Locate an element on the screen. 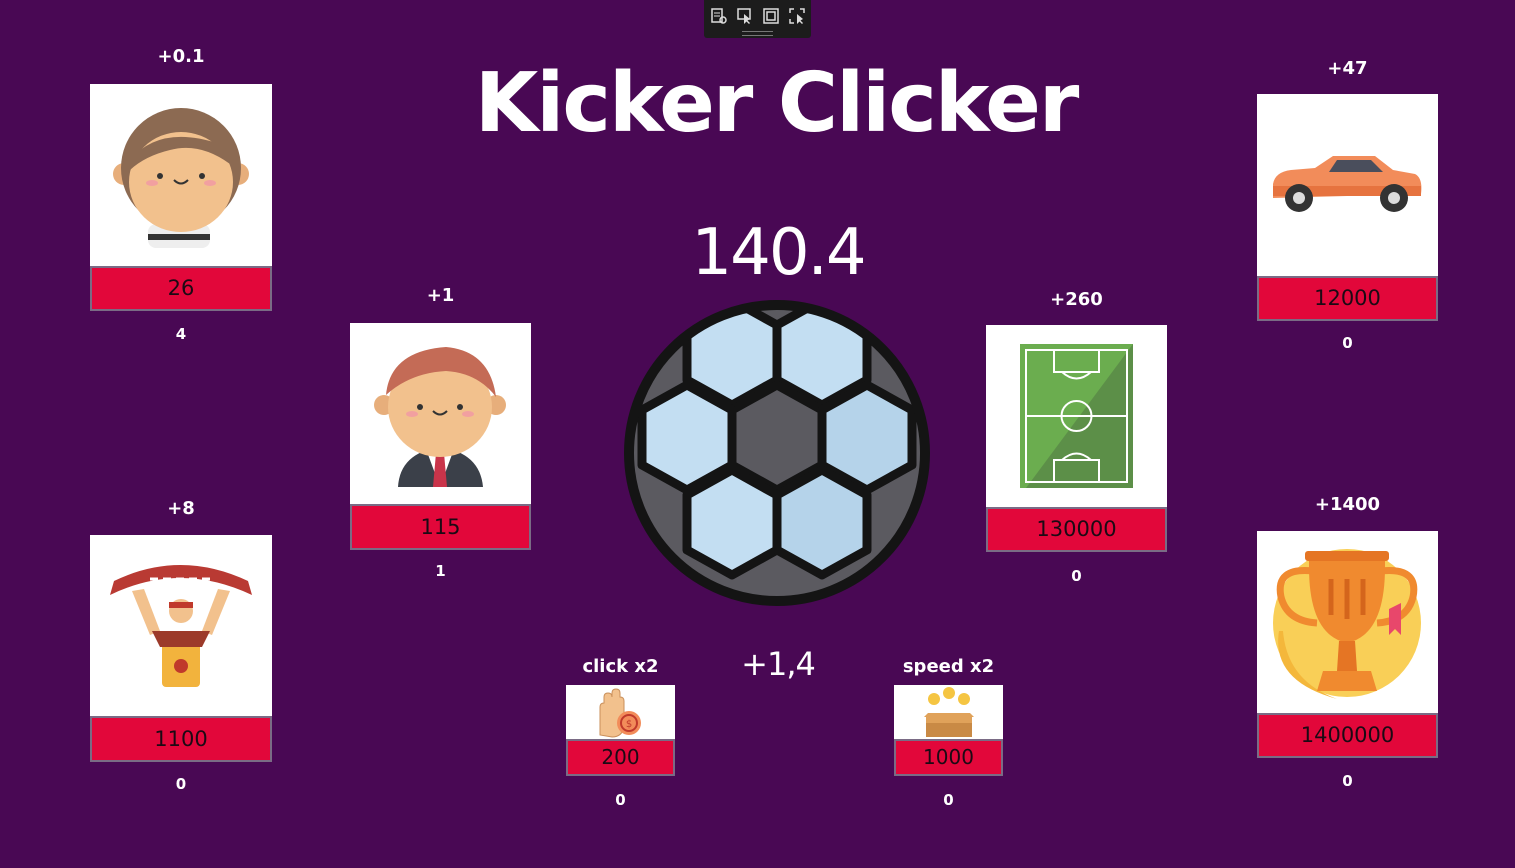  click-upgrade-label: click x2 is located at coordinates (620, 666).